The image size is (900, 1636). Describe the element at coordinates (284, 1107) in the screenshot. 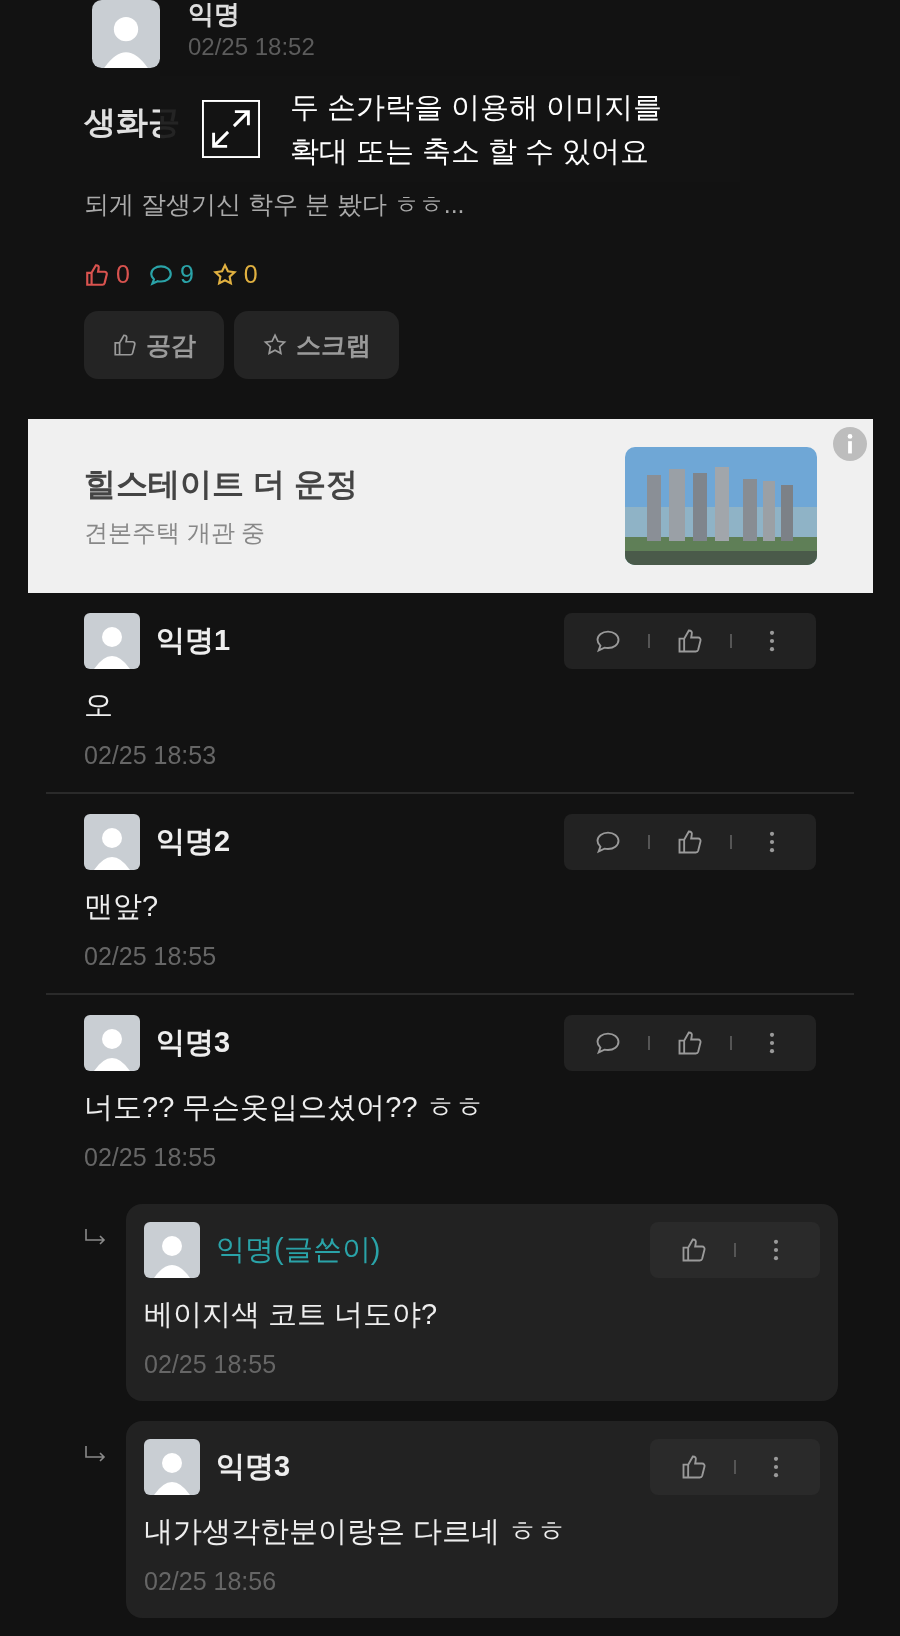

I see `comment-text: 너도?? 무슨옷입으셨어?? ㅎㅎ` at that location.